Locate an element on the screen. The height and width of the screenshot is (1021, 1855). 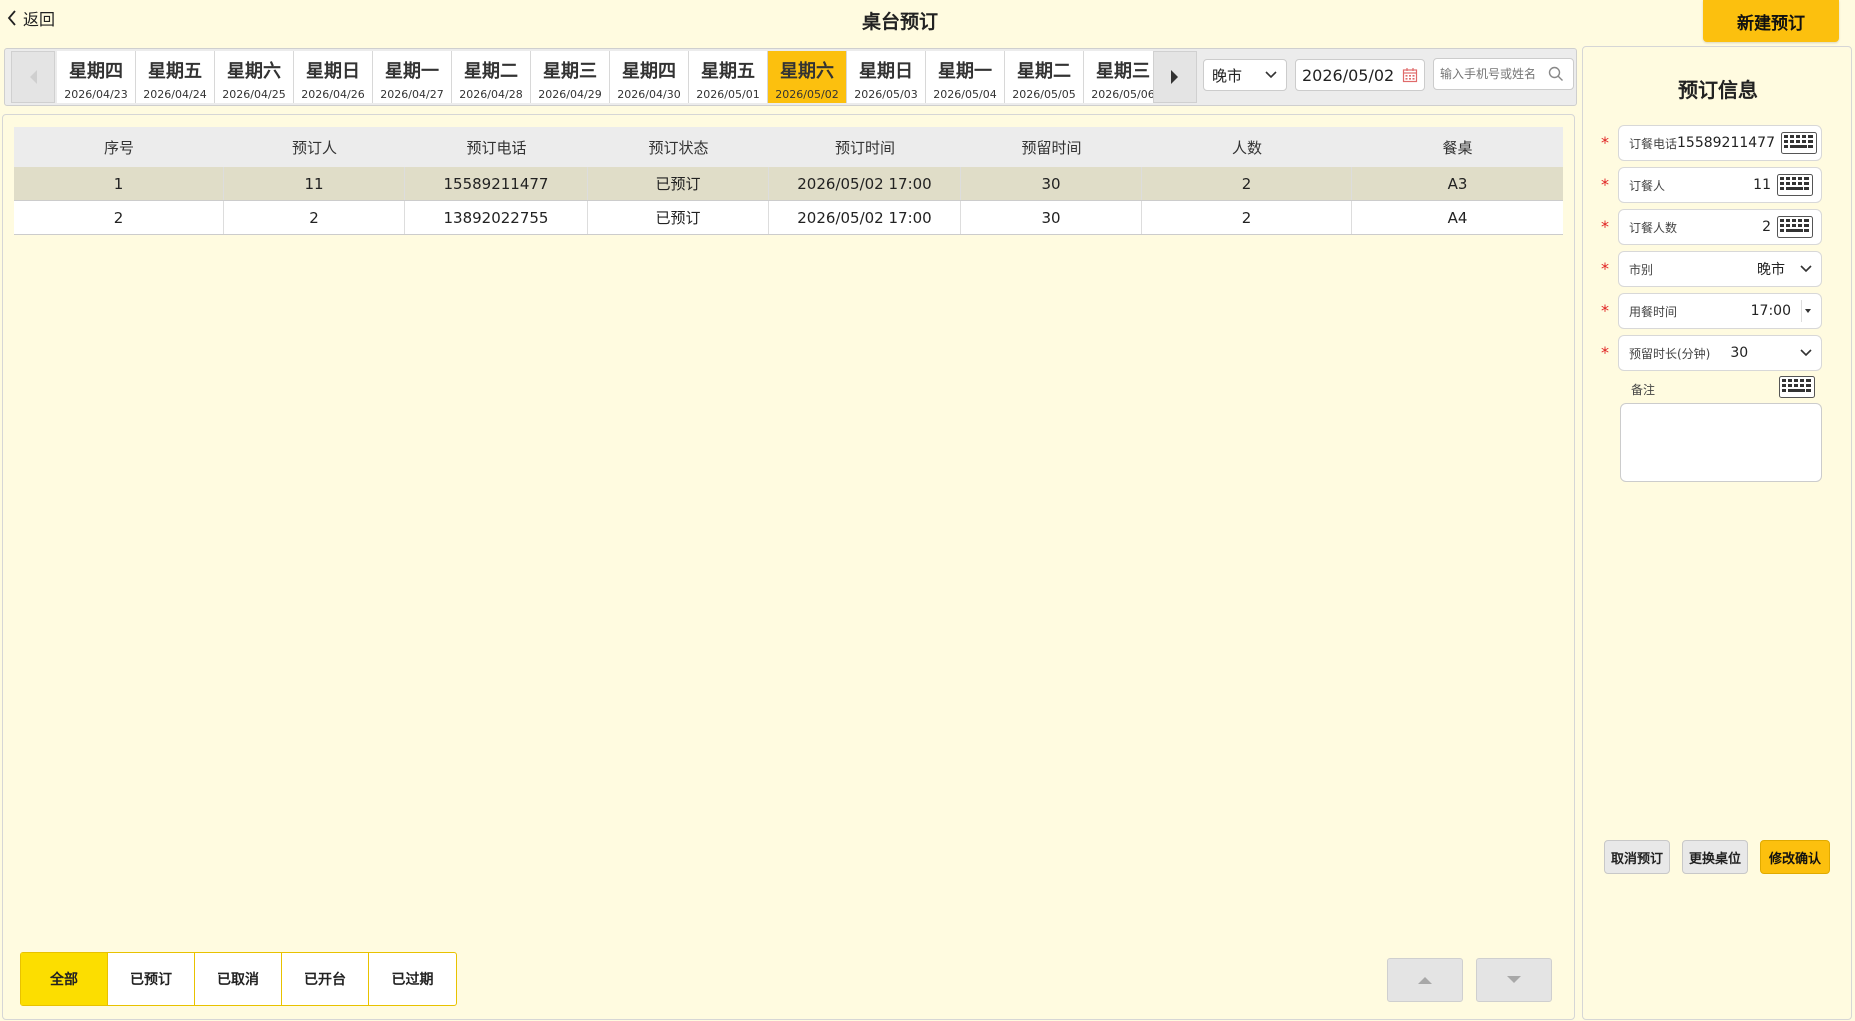
status-filter-button: 已过期 is located at coordinates (412, 979).